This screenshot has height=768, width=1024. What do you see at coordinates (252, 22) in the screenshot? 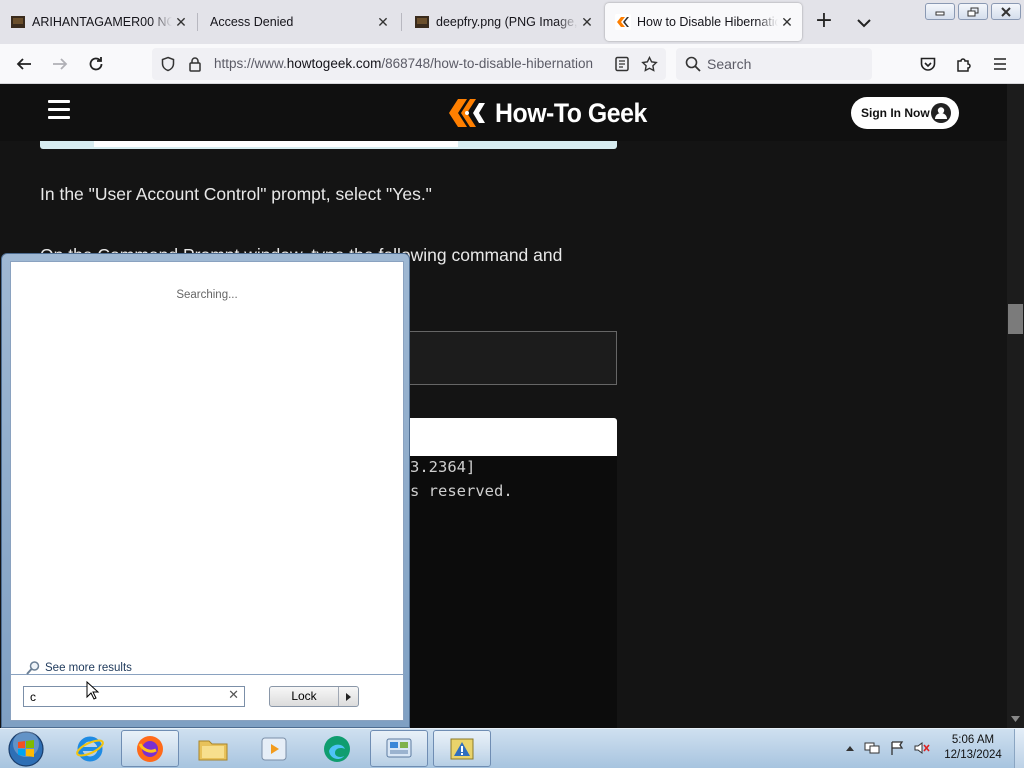
I see `tab-title: Access Denied` at bounding box center [252, 22].